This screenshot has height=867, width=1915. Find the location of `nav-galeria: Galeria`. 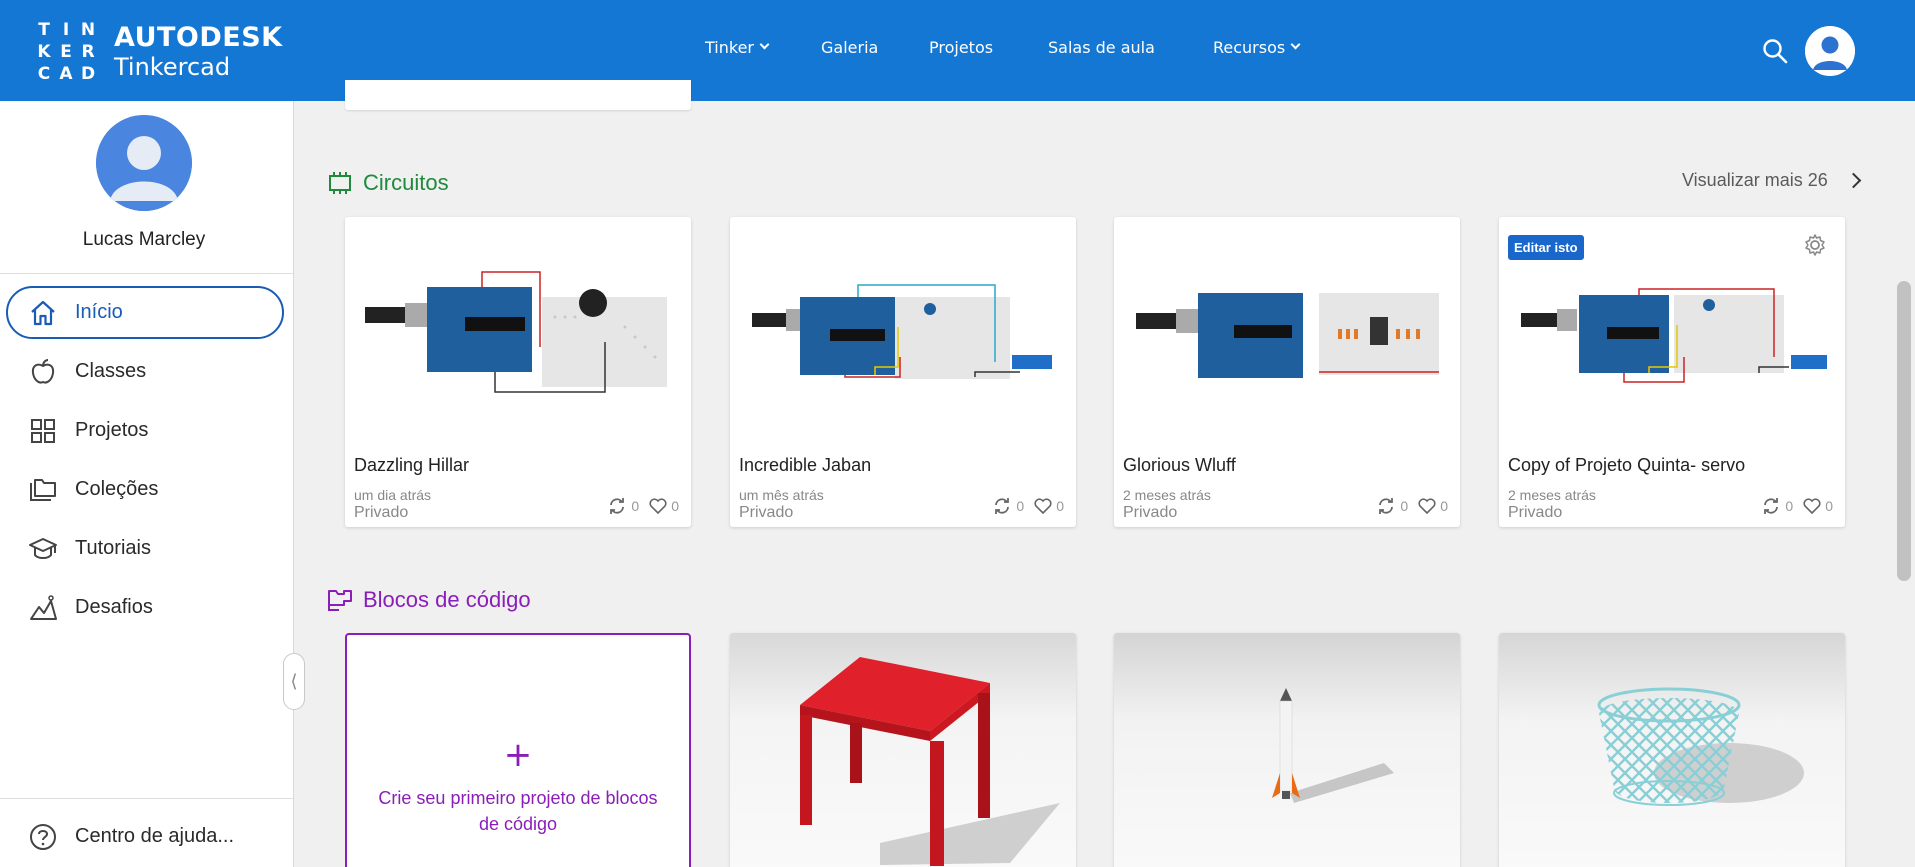

nav-galeria: Galeria is located at coordinates (849, 47).